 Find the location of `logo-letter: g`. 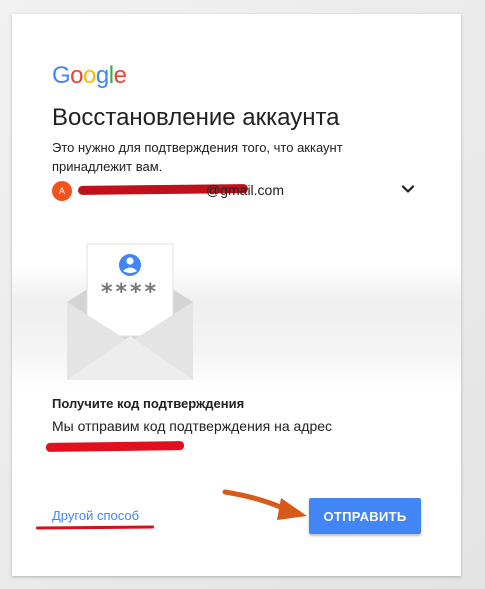

logo-letter: g is located at coordinates (102, 75).